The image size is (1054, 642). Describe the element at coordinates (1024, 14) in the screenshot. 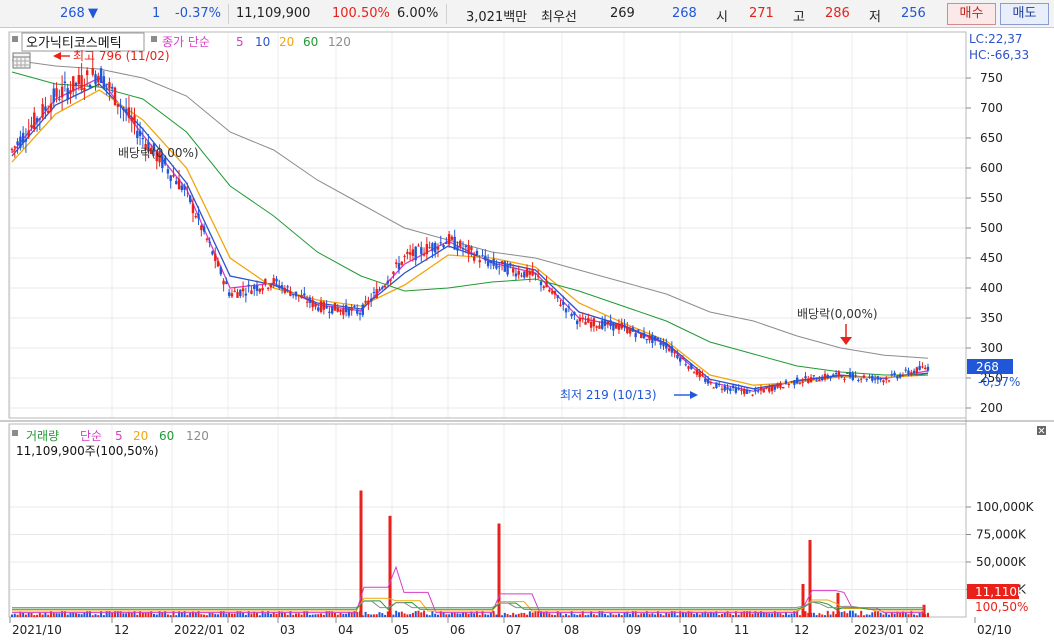

I see `sell-button: 매도` at that location.